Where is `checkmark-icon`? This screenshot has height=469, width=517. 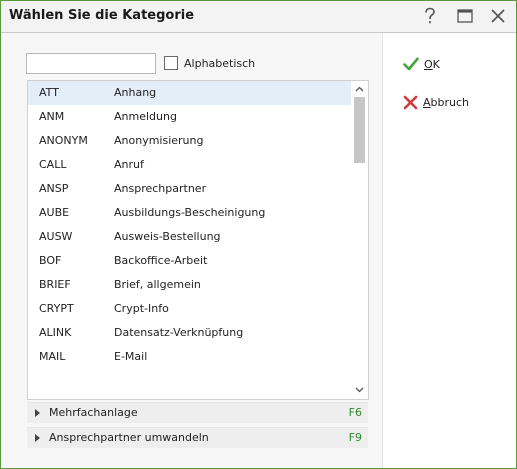 checkmark-icon is located at coordinates (411, 64).